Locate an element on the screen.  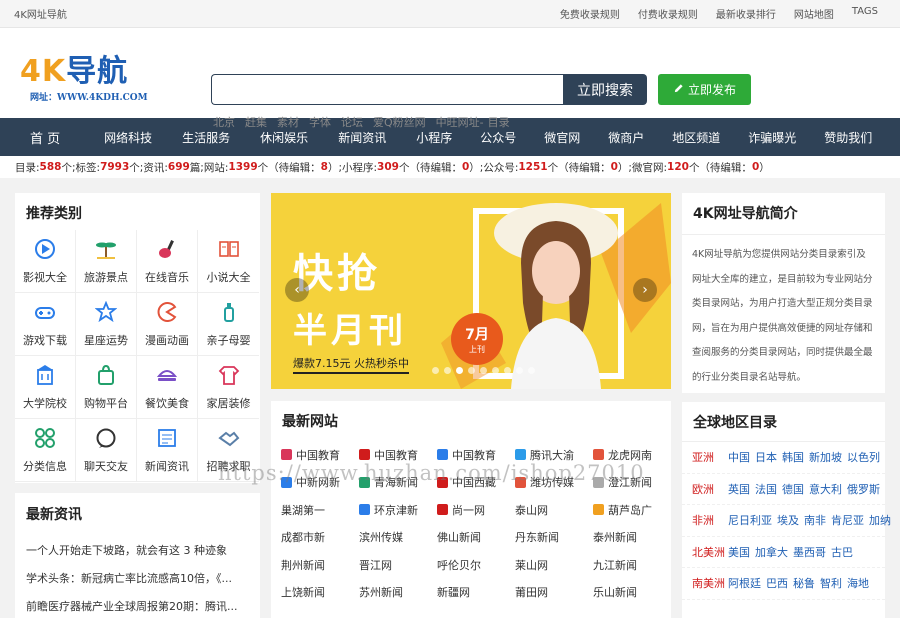
region-country-link: 秘鲁 is located at coordinates (804, 583).